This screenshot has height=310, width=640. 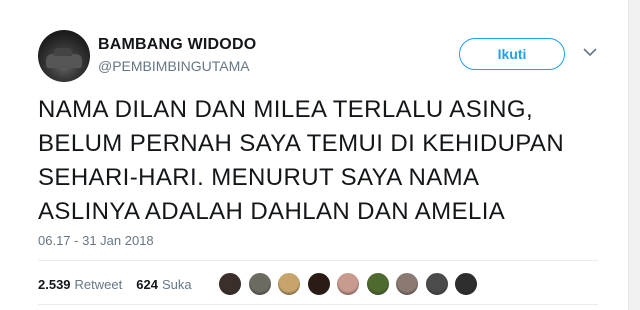 I want to click on chevron-down-icon, so click(x=590, y=52).